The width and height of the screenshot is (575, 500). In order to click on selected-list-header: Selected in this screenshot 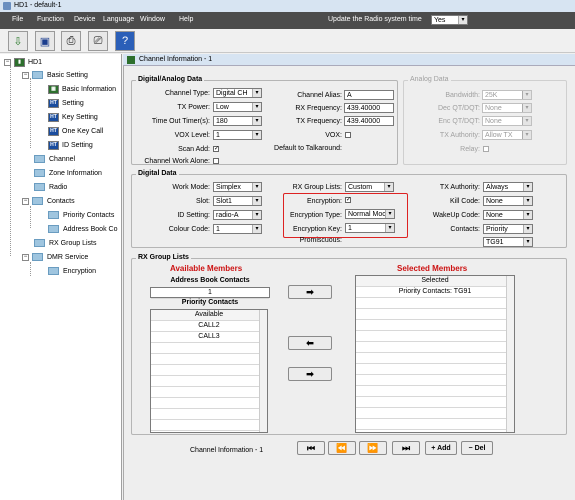, I will do `click(435, 281)`.